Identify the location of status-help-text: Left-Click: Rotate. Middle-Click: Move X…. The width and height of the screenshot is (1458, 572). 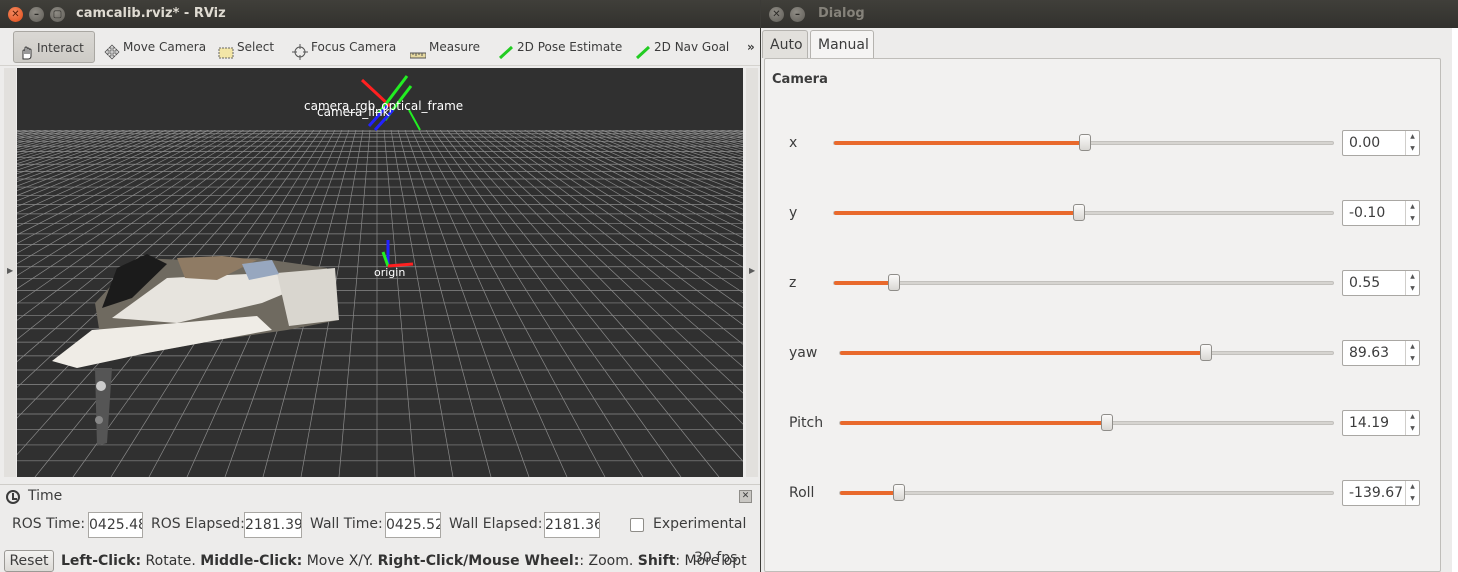
(404, 561).